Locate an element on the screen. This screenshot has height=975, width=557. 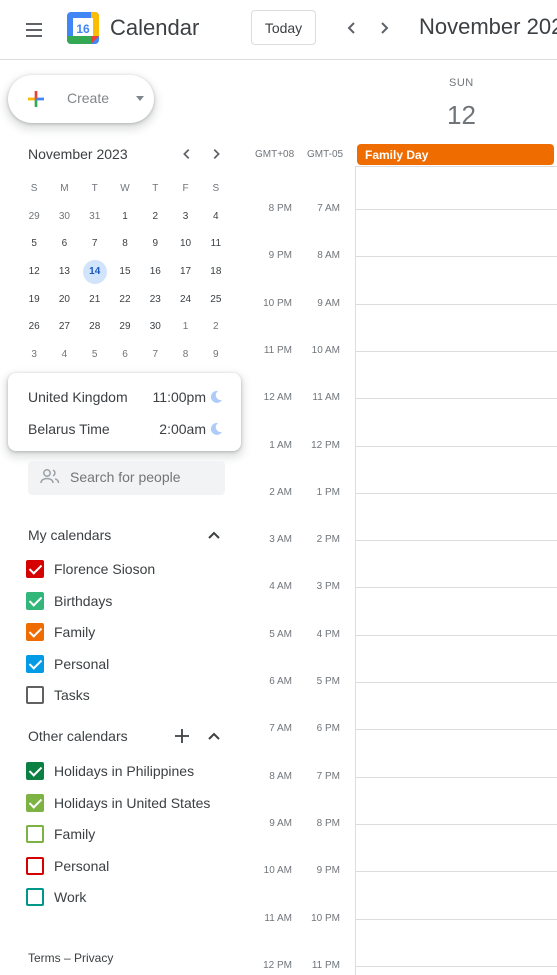
mini-calendar-day: 18 is located at coordinates (216, 272).